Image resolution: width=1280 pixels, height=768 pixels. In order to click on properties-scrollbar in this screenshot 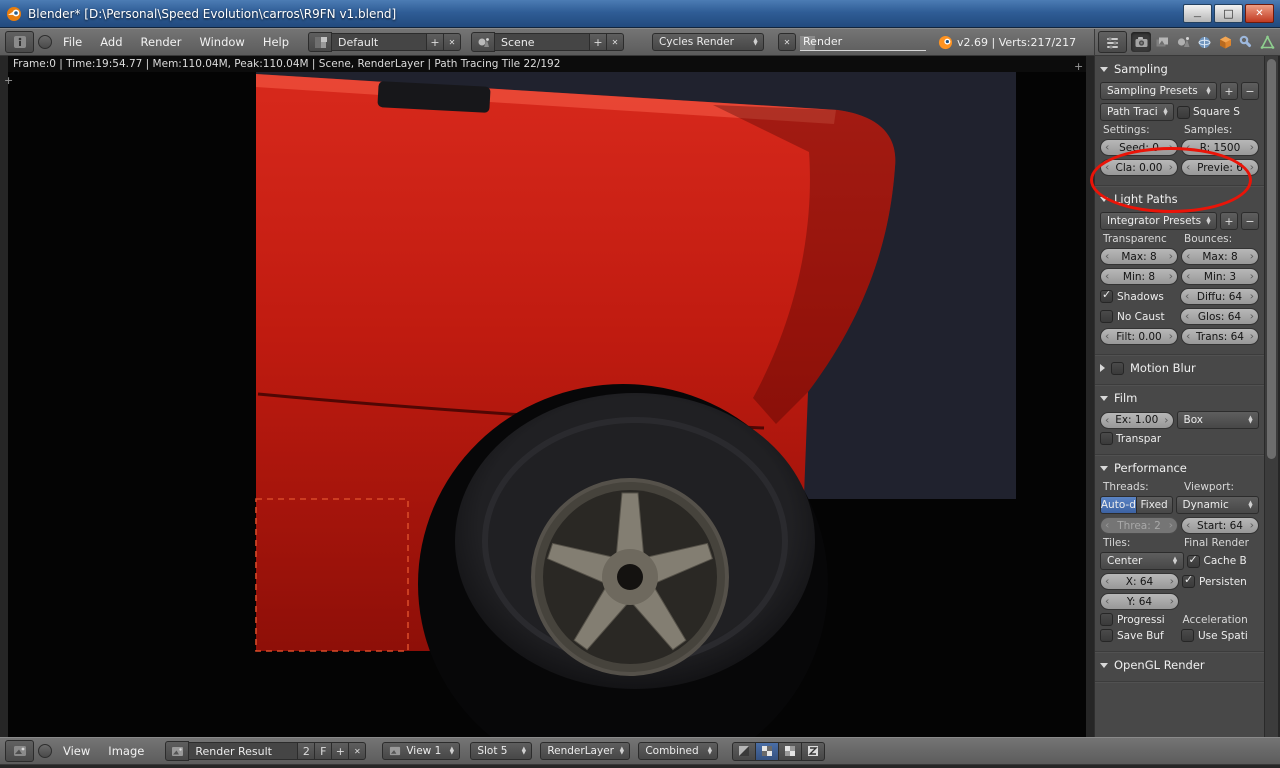, I will do `click(1271, 396)`.